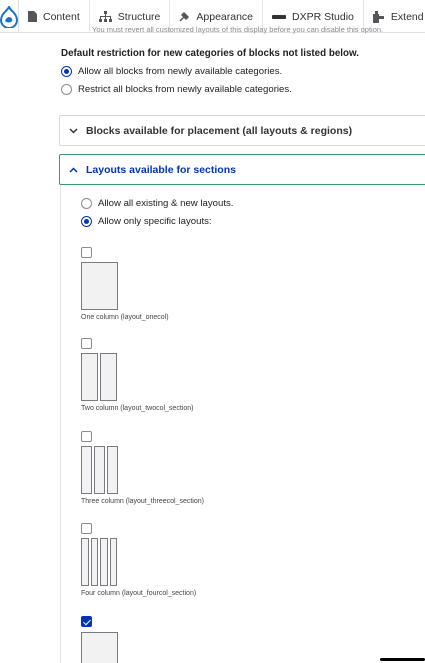  What do you see at coordinates (323, 16) in the screenshot?
I see `toolbar-label-dxpr-studio: DXPR Studio` at bounding box center [323, 16].